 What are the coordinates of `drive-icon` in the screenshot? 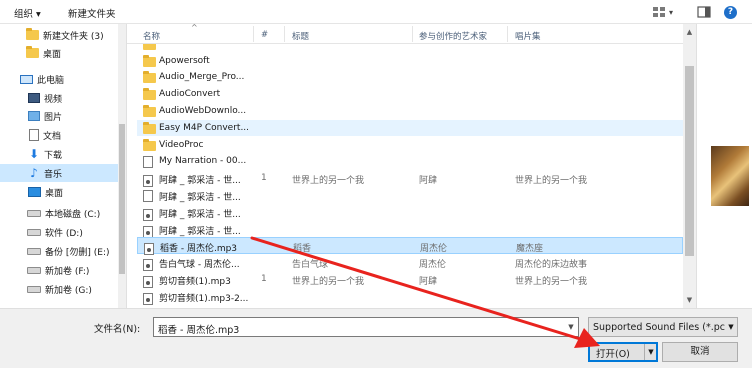 It's located at (34, 289).